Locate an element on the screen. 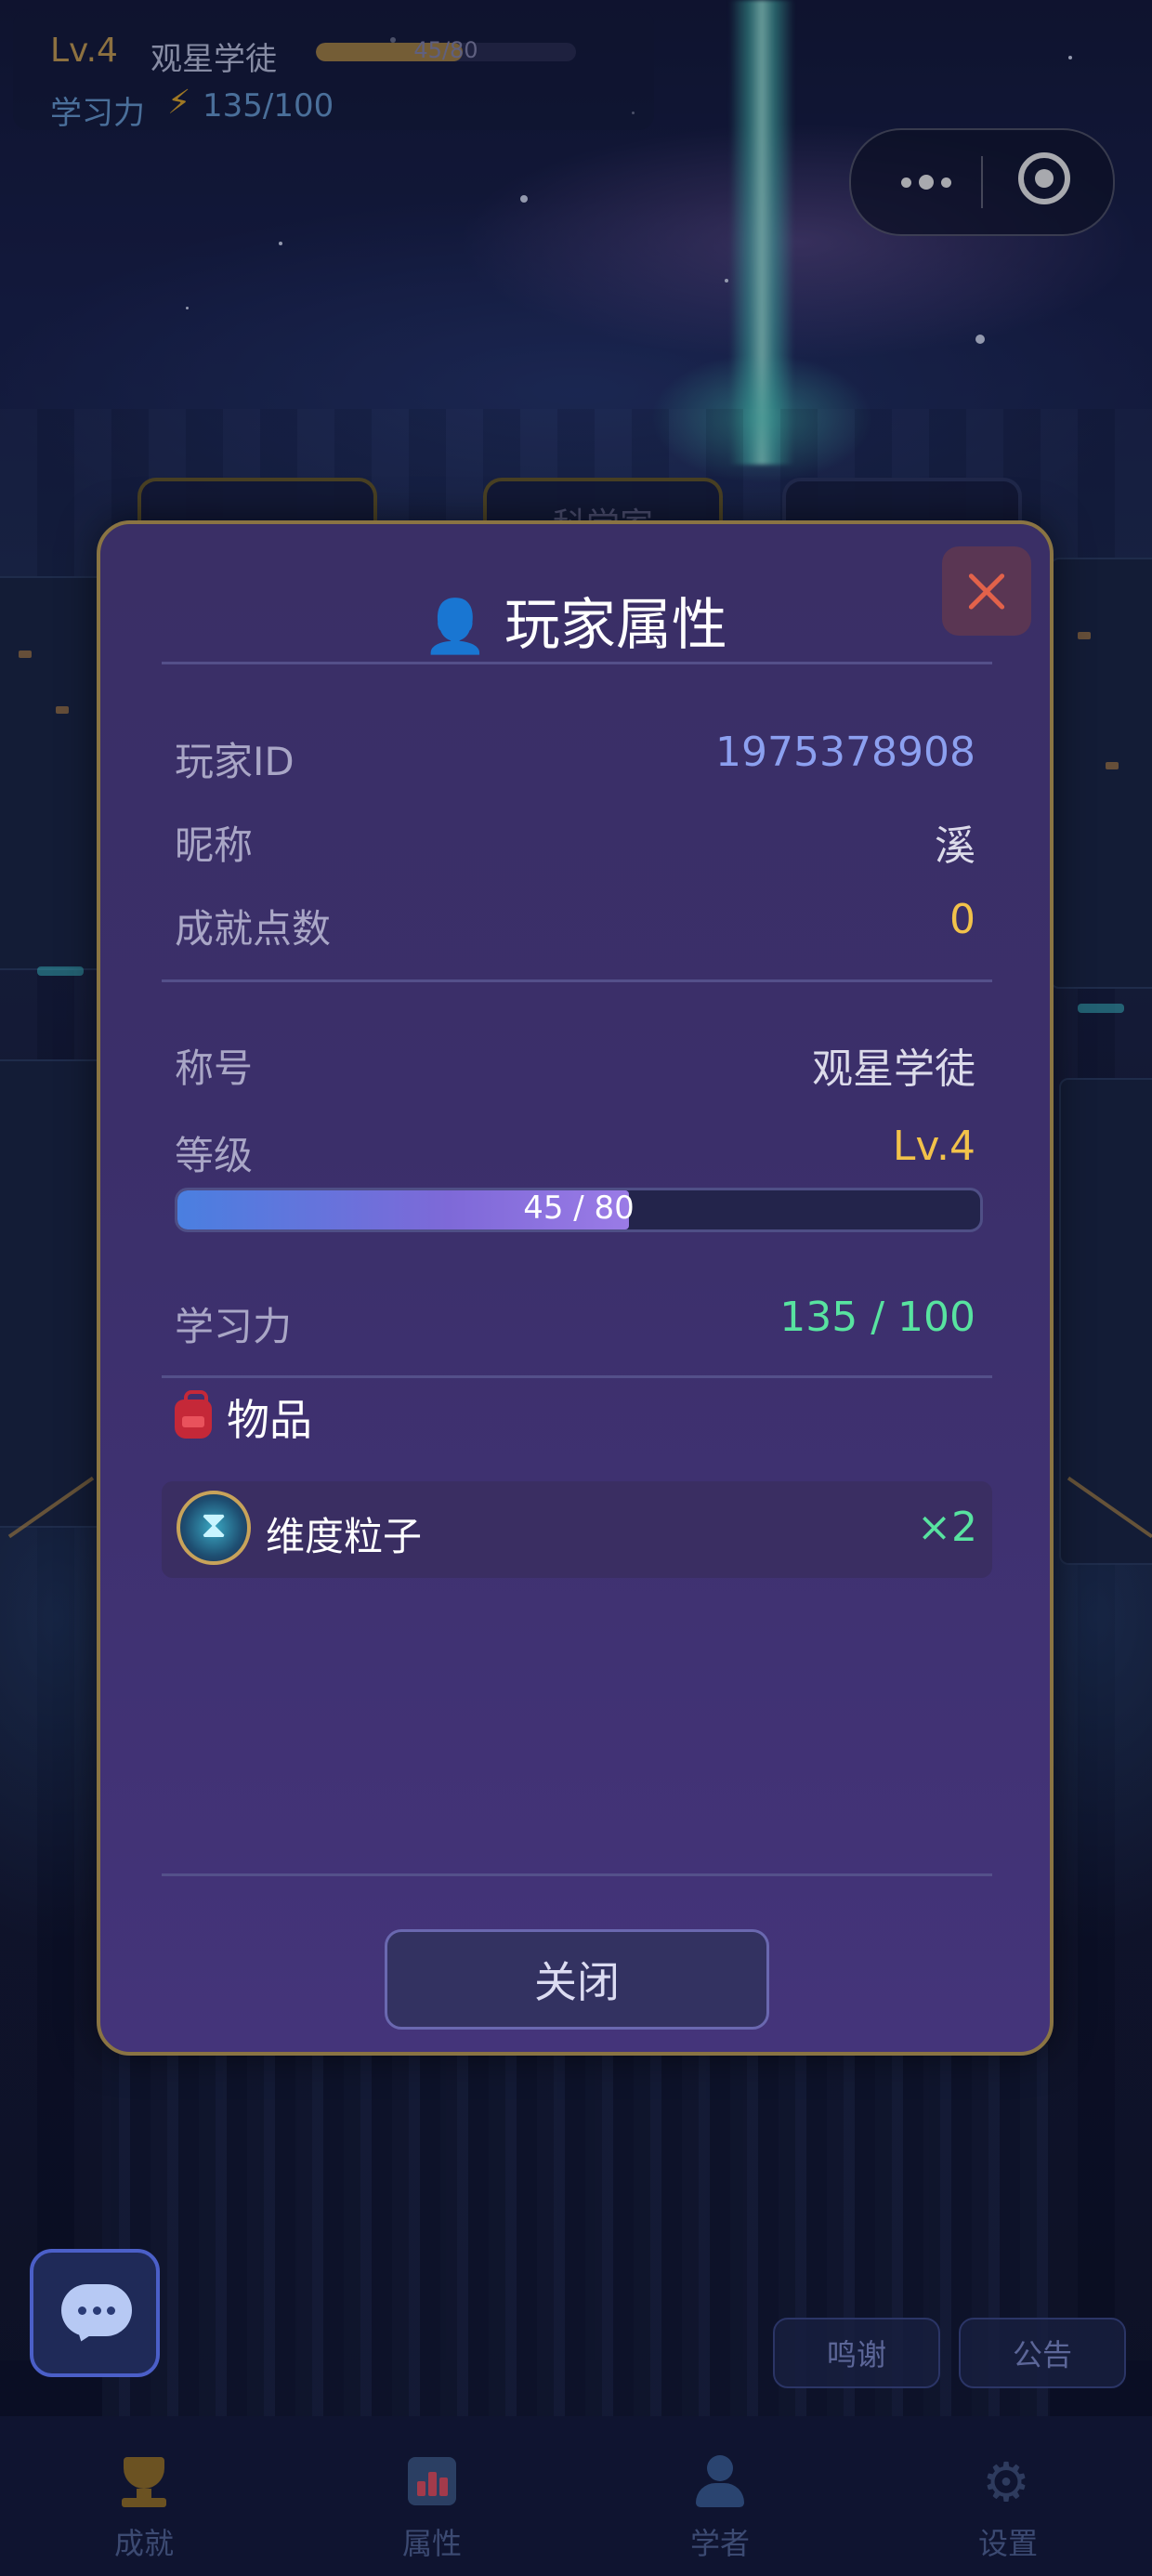 This screenshot has height=2576, width=1152. player-id-label: 玩家ID is located at coordinates (235, 761).